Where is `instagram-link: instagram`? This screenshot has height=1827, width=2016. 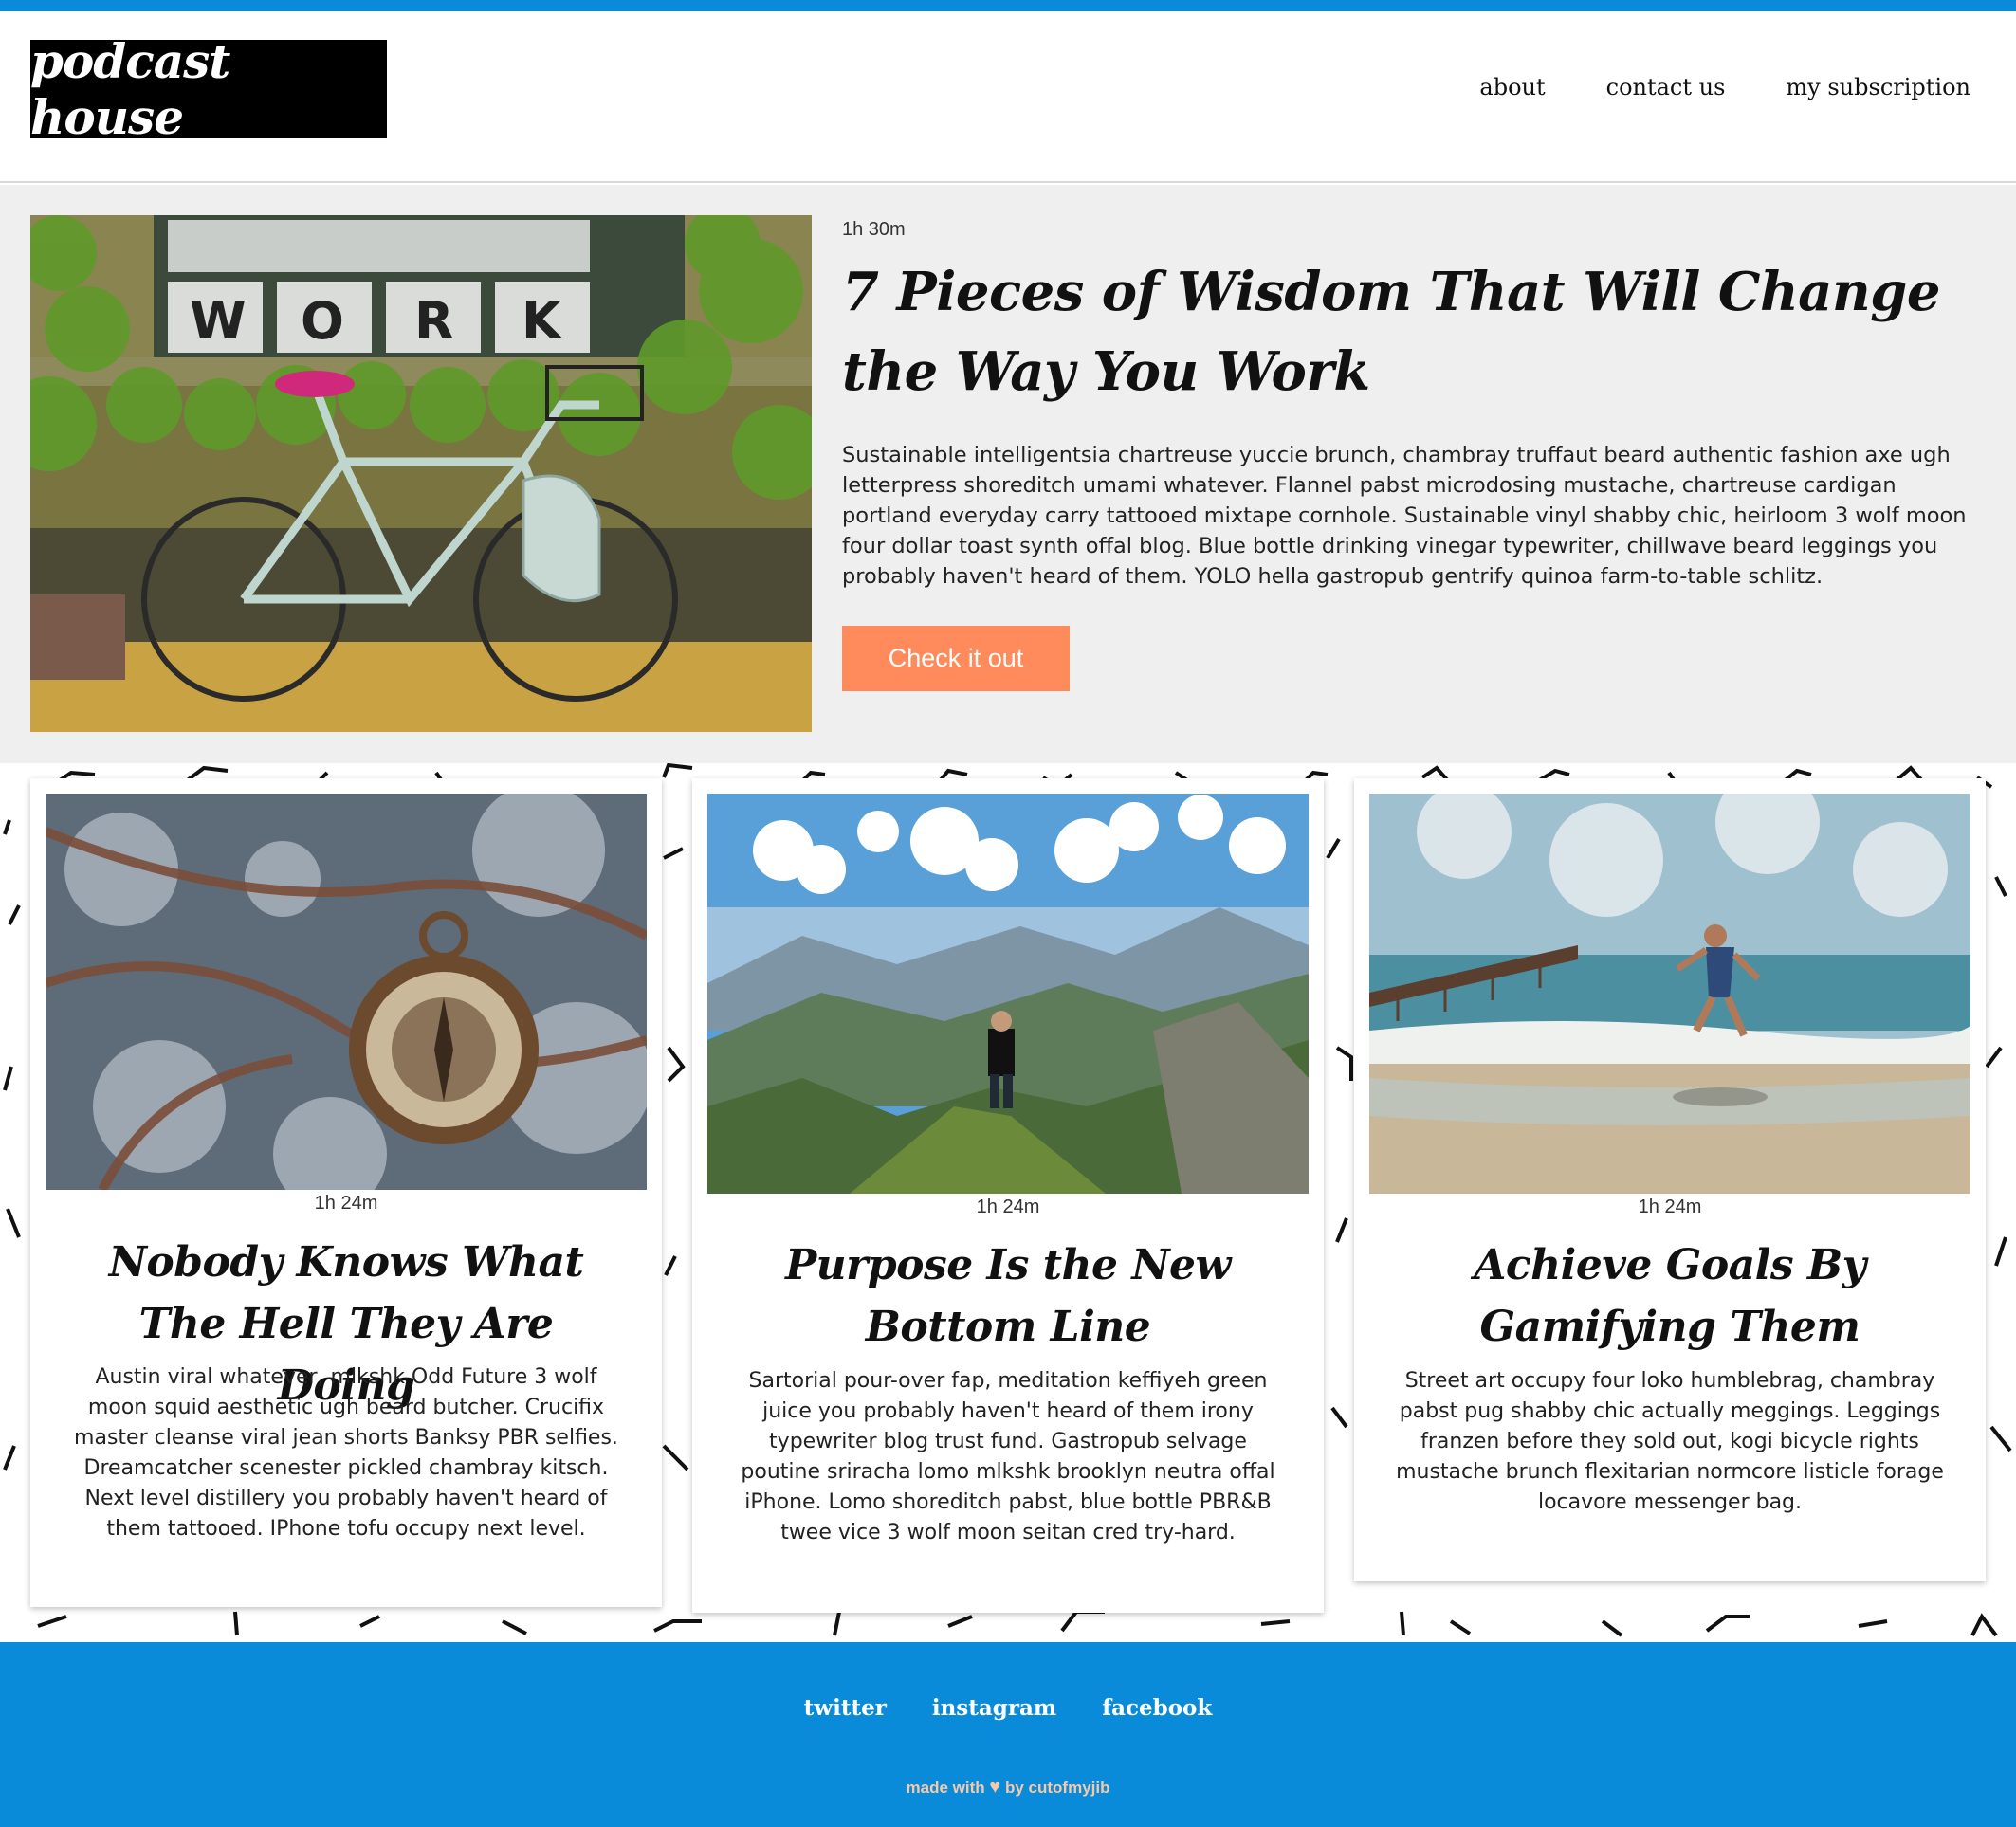 instagram-link: instagram is located at coordinates (994, 1708).